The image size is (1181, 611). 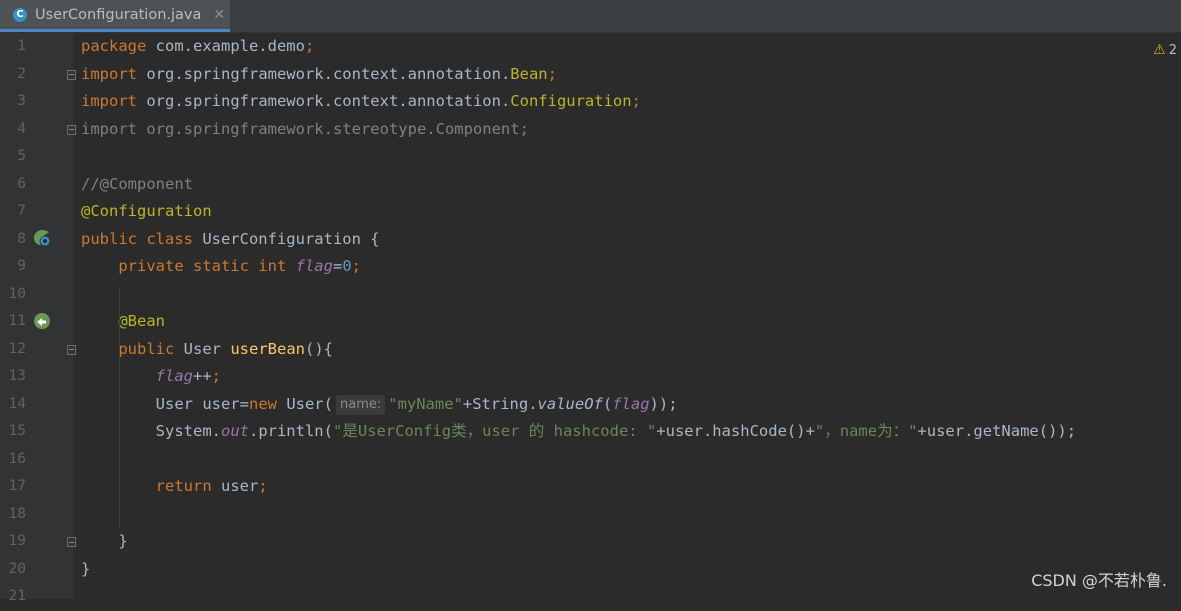 What do you see at coordinates (866, 431) in the screenshot?
I see `code-token: "，name为："` at bounding box center [866, 431].